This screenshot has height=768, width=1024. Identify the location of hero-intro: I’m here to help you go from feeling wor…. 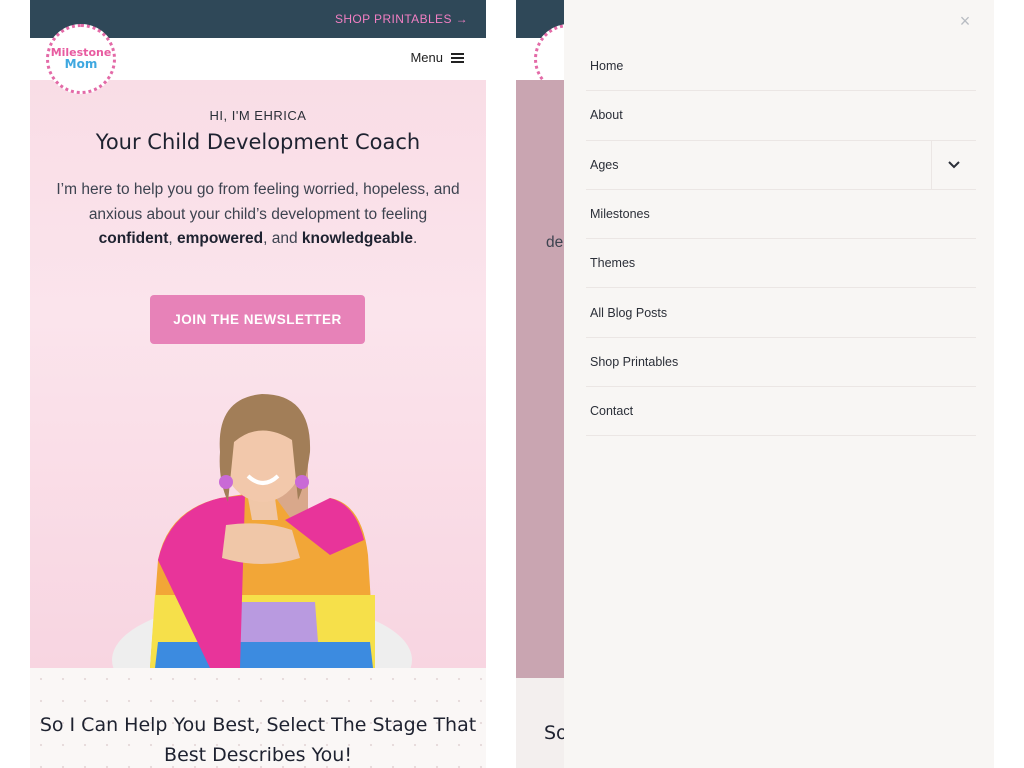
(258, 214).